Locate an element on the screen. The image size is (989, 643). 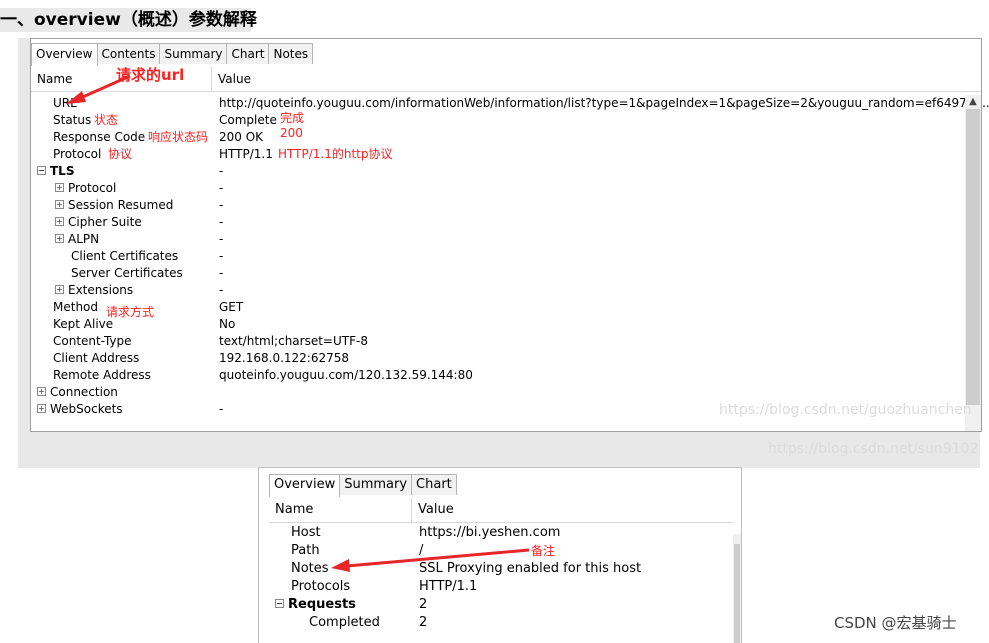
annotation-status: 状态 is located at coordinates (106, 120).